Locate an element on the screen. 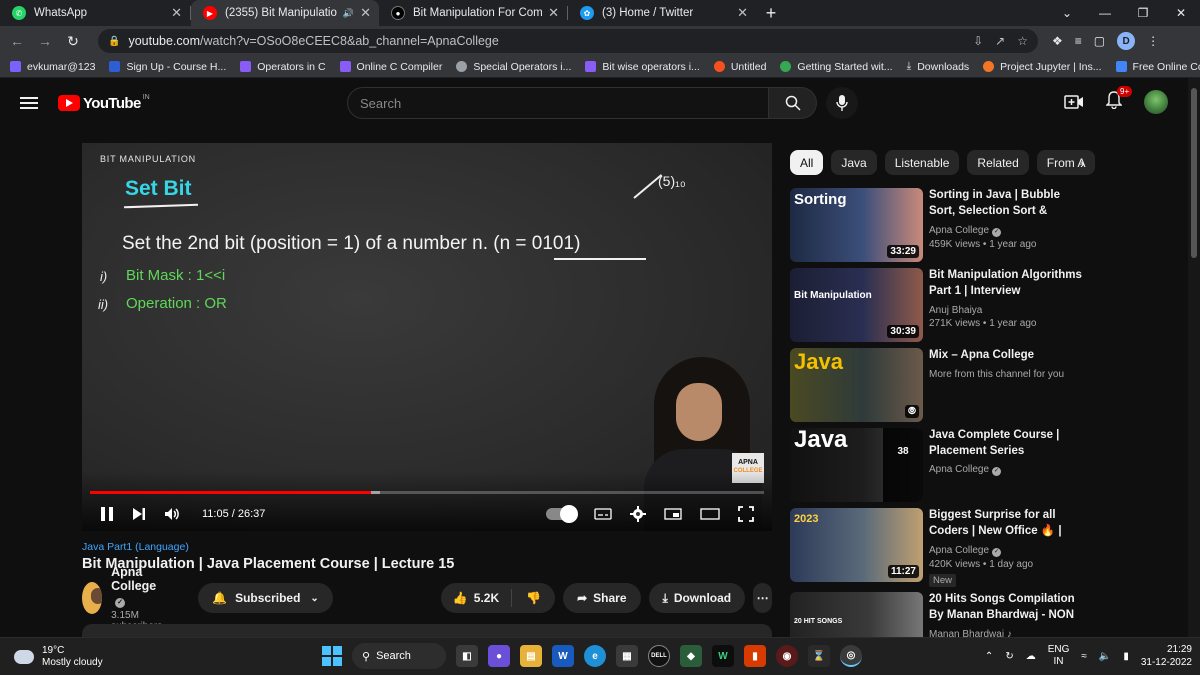 Image resolution: width=1200 pixels, height=675 pixels. video-thumbnail: Java 38 is located at coordinates (856, 465).